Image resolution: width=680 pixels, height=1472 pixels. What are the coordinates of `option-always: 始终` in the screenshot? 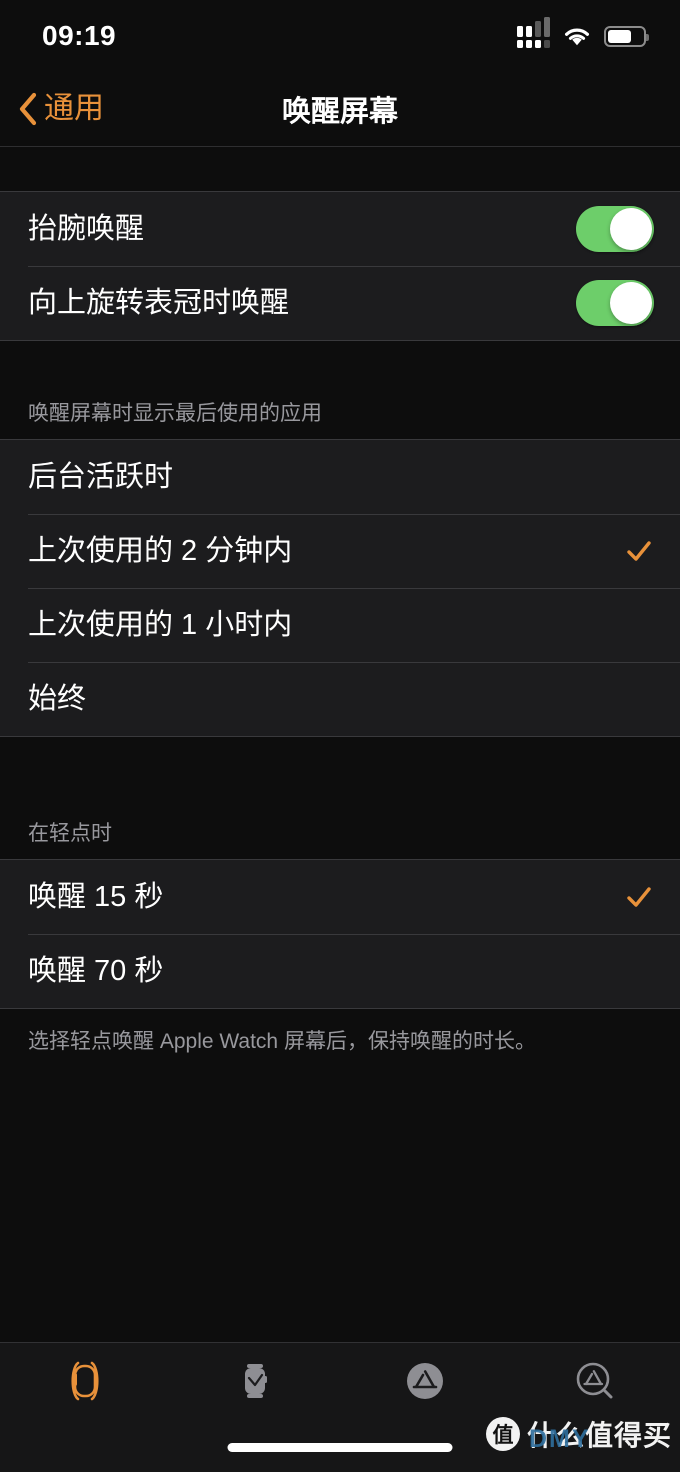 It's located at (340, 699).